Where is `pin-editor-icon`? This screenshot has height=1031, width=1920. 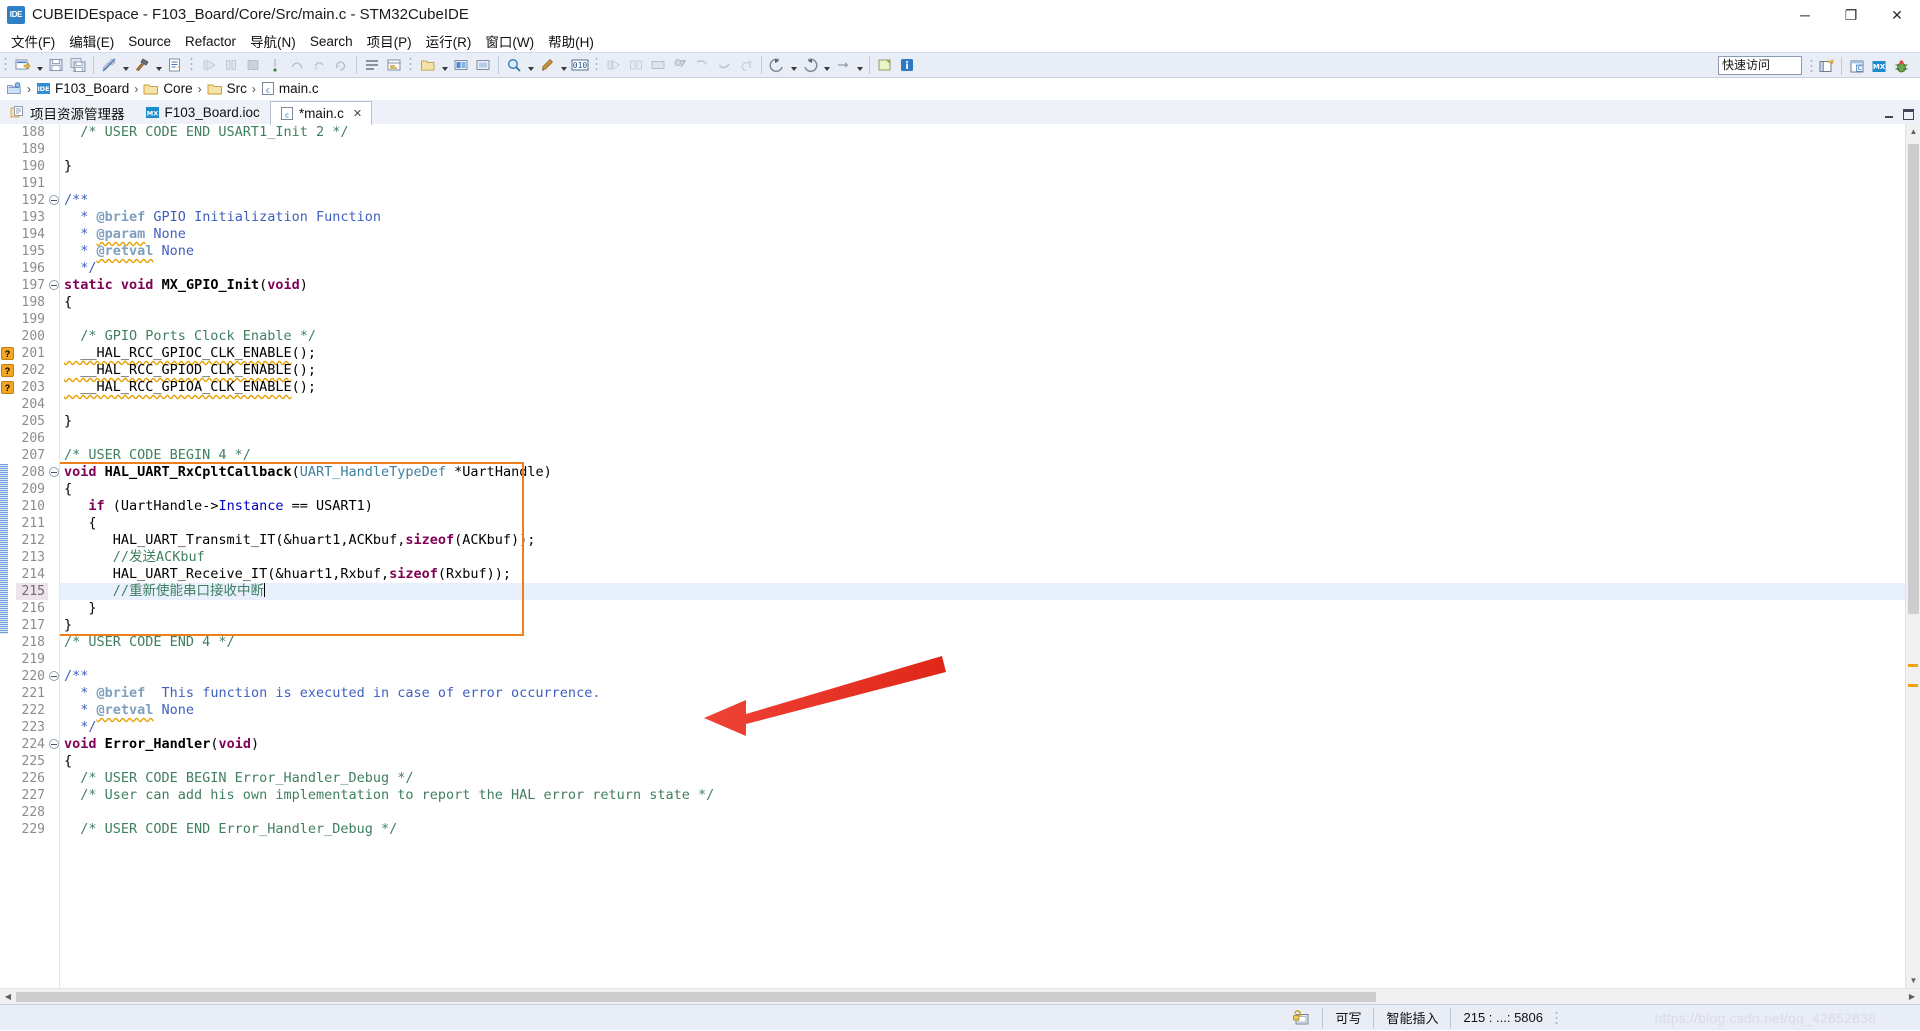 pin-editor-icon is located at coordinates (885, 65).